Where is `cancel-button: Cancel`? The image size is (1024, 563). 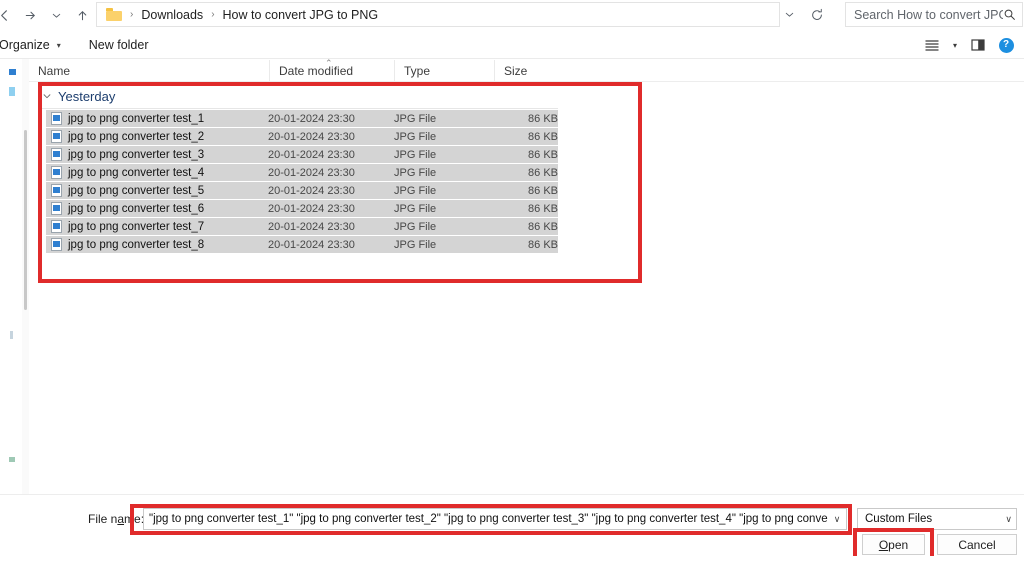
cancel-button: Cancel is located at coordinates (977, 544).